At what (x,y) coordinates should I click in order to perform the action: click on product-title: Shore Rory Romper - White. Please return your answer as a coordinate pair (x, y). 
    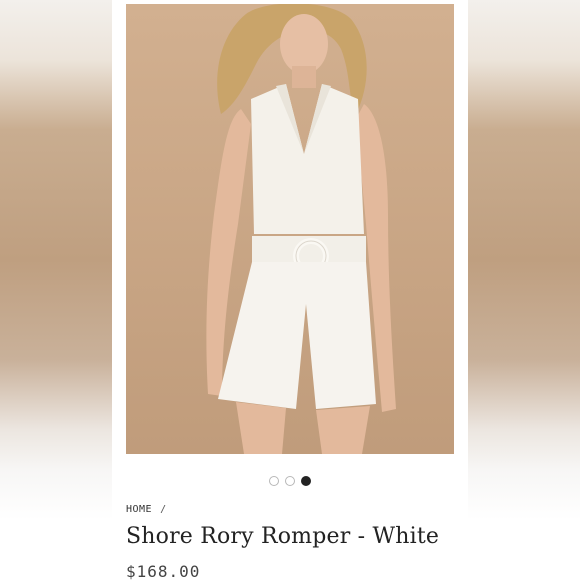
    Looking at the image, I should click on (283, 536).